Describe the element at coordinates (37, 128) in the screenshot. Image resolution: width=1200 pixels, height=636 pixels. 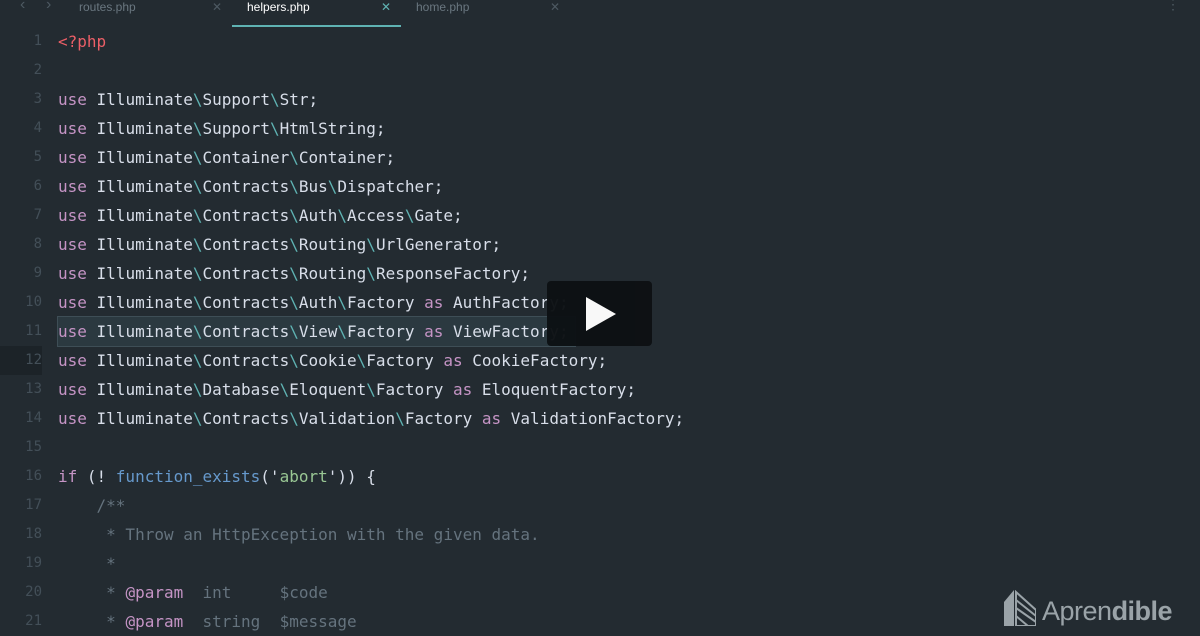
I see `line-number: 4` at that location.